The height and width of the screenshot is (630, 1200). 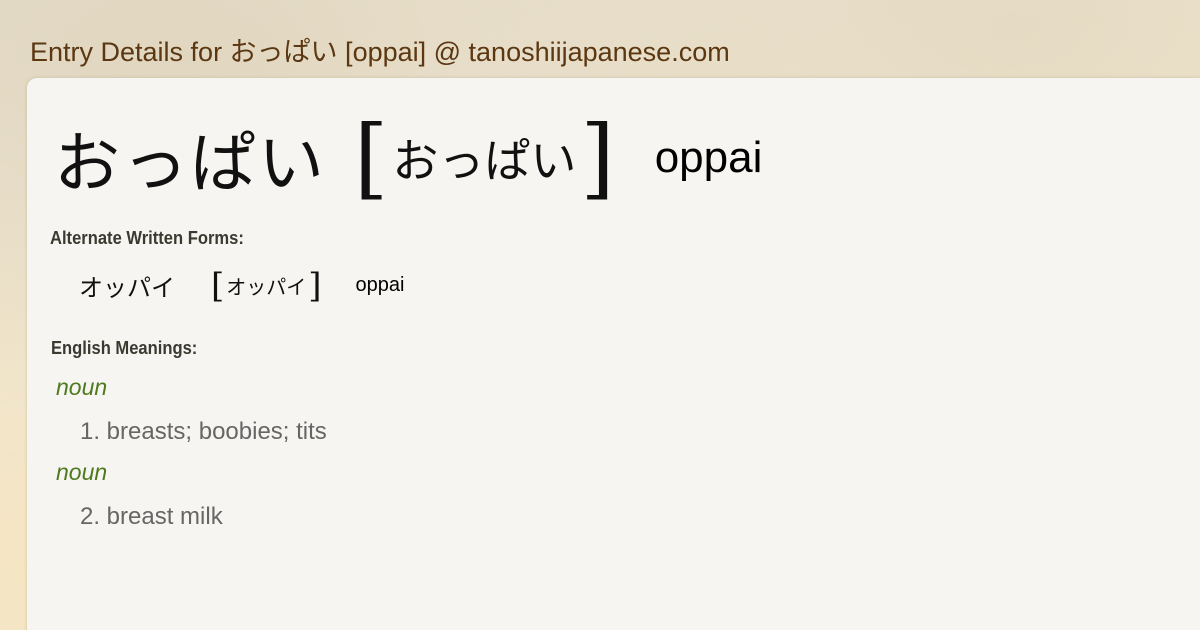 What do you see at coordinates (597, 157) in the screenshot?
I see `reading-bracket-close: ]` at bounding box center [597, 157].